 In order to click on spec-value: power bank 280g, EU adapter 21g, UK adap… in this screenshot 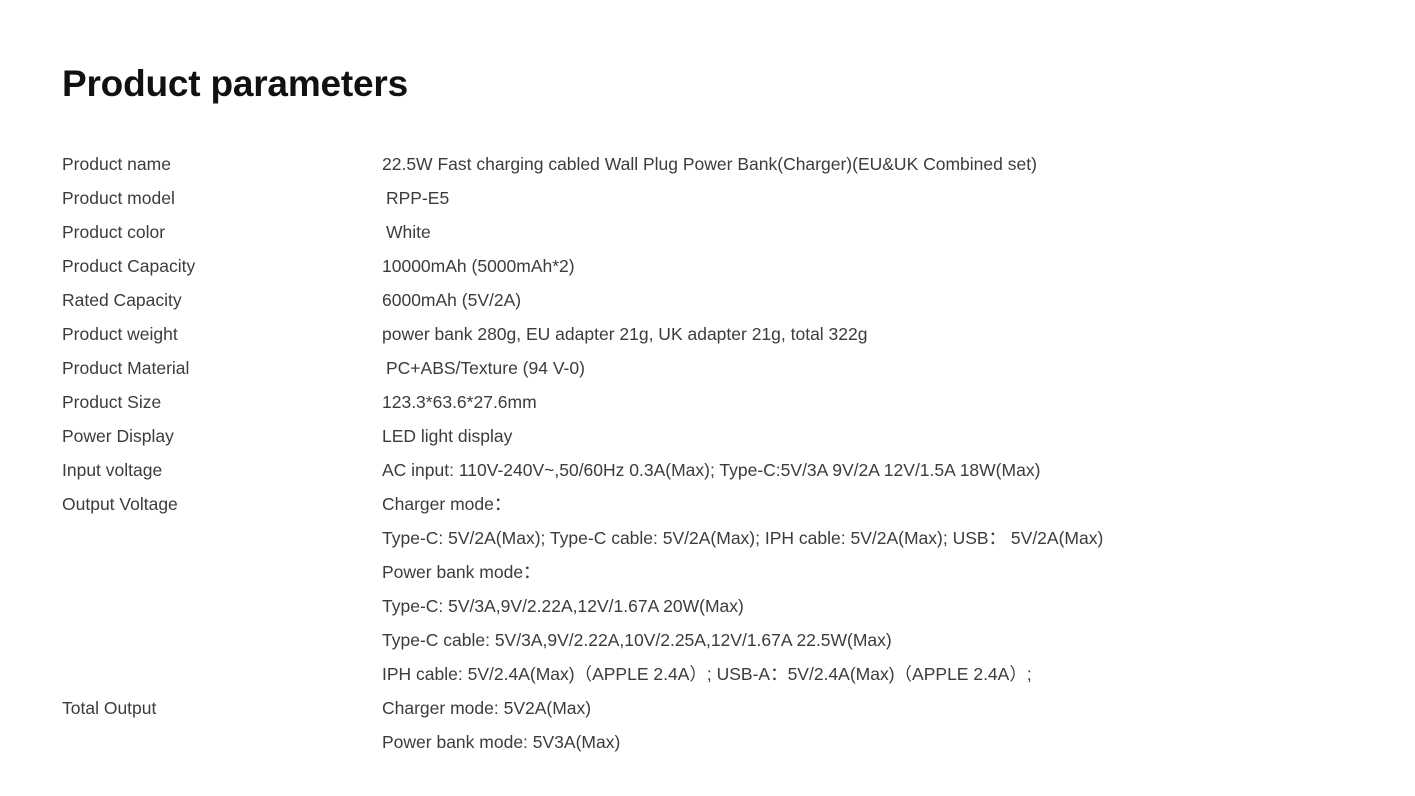, I will do `click(625, 334)`.